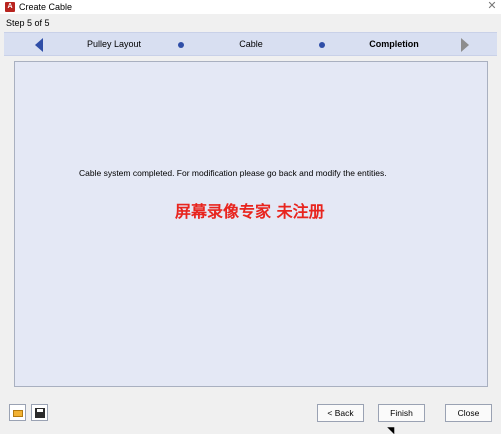  I want to click on step-indicator: Step 5 of 5, so click(28, 23).